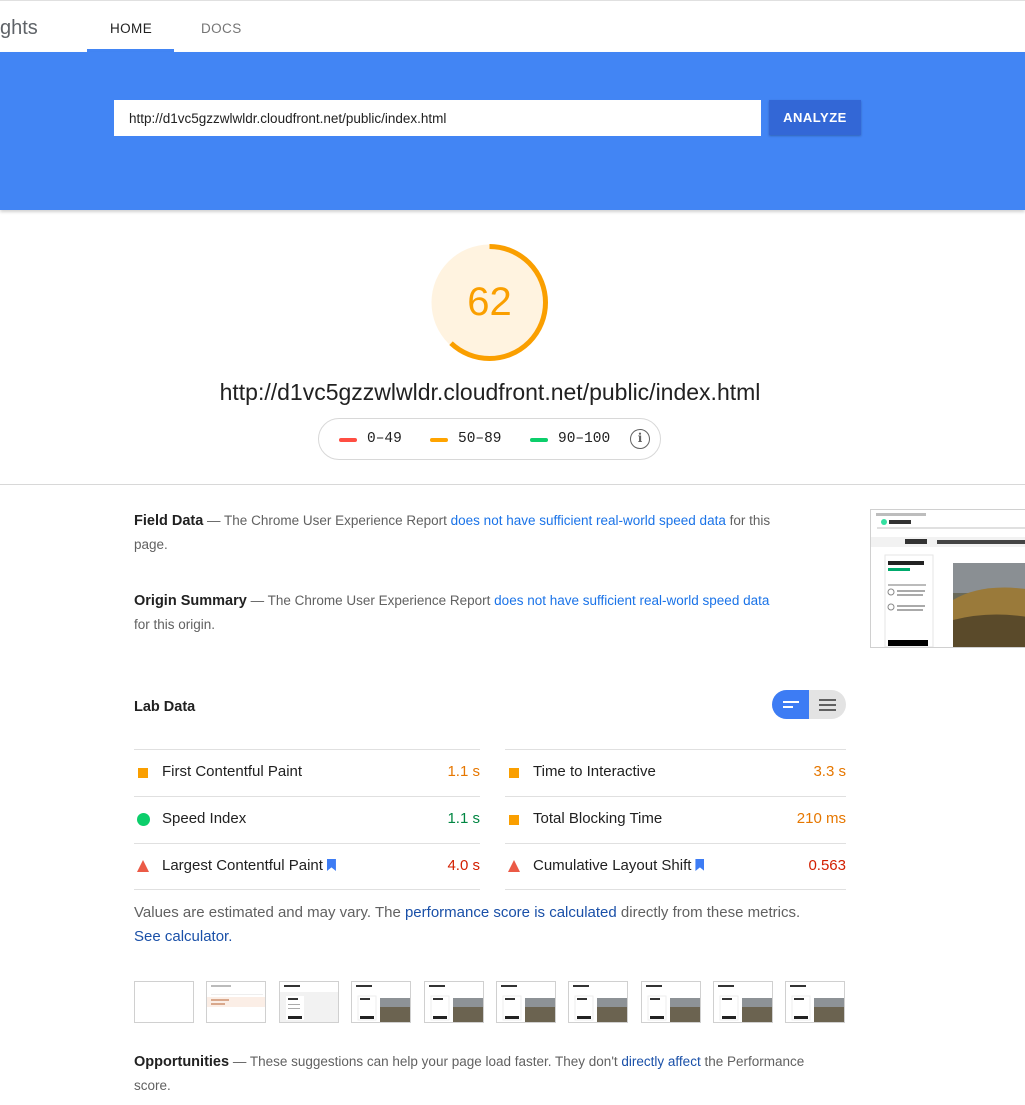 The height and width of the screenshot is (1105, 1025). What do you see at coordinates (169, 521) in the screenshot?
I see `field-data-title: Field Data` at bounding box center [169, 521].